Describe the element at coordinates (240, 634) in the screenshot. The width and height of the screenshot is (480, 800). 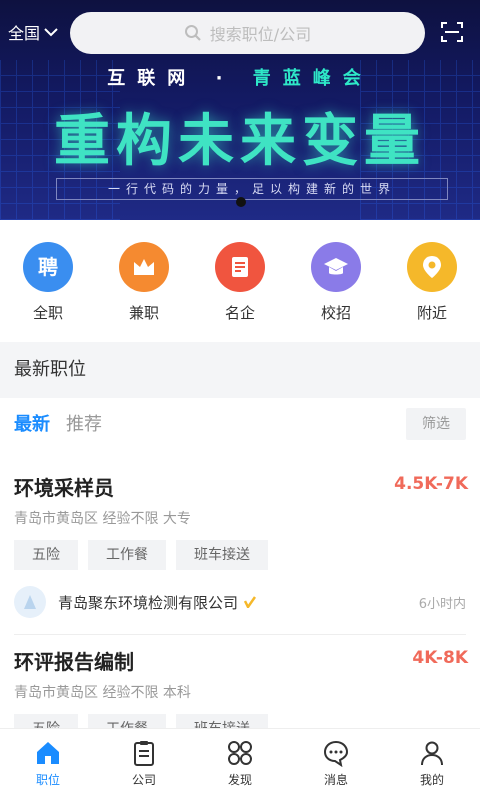
I see `divider` at that location.